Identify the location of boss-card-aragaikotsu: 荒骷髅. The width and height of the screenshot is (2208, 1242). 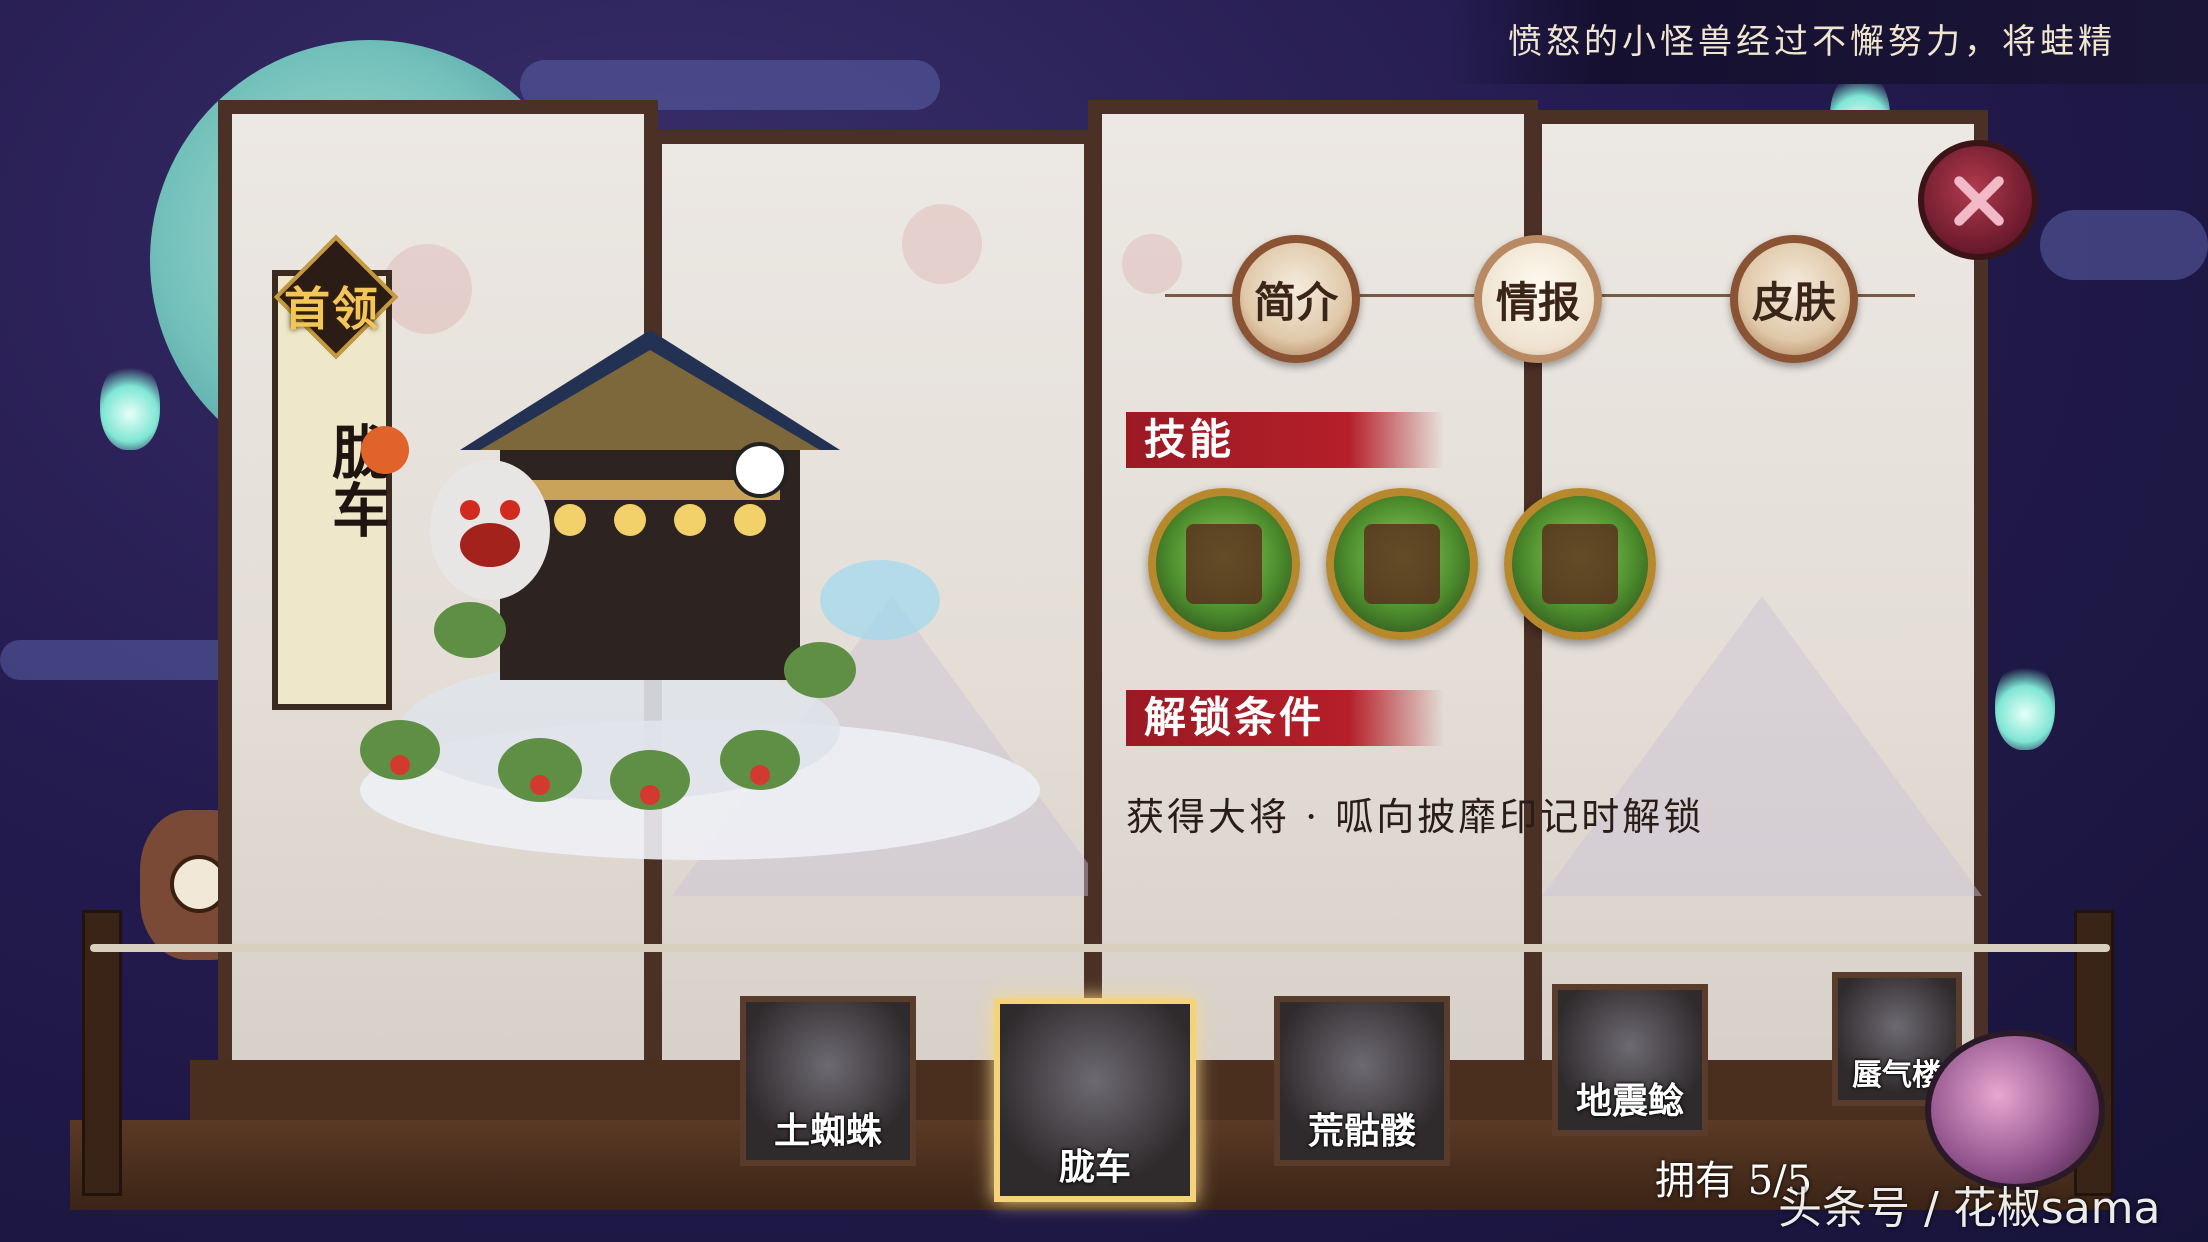
(1362, 1081).